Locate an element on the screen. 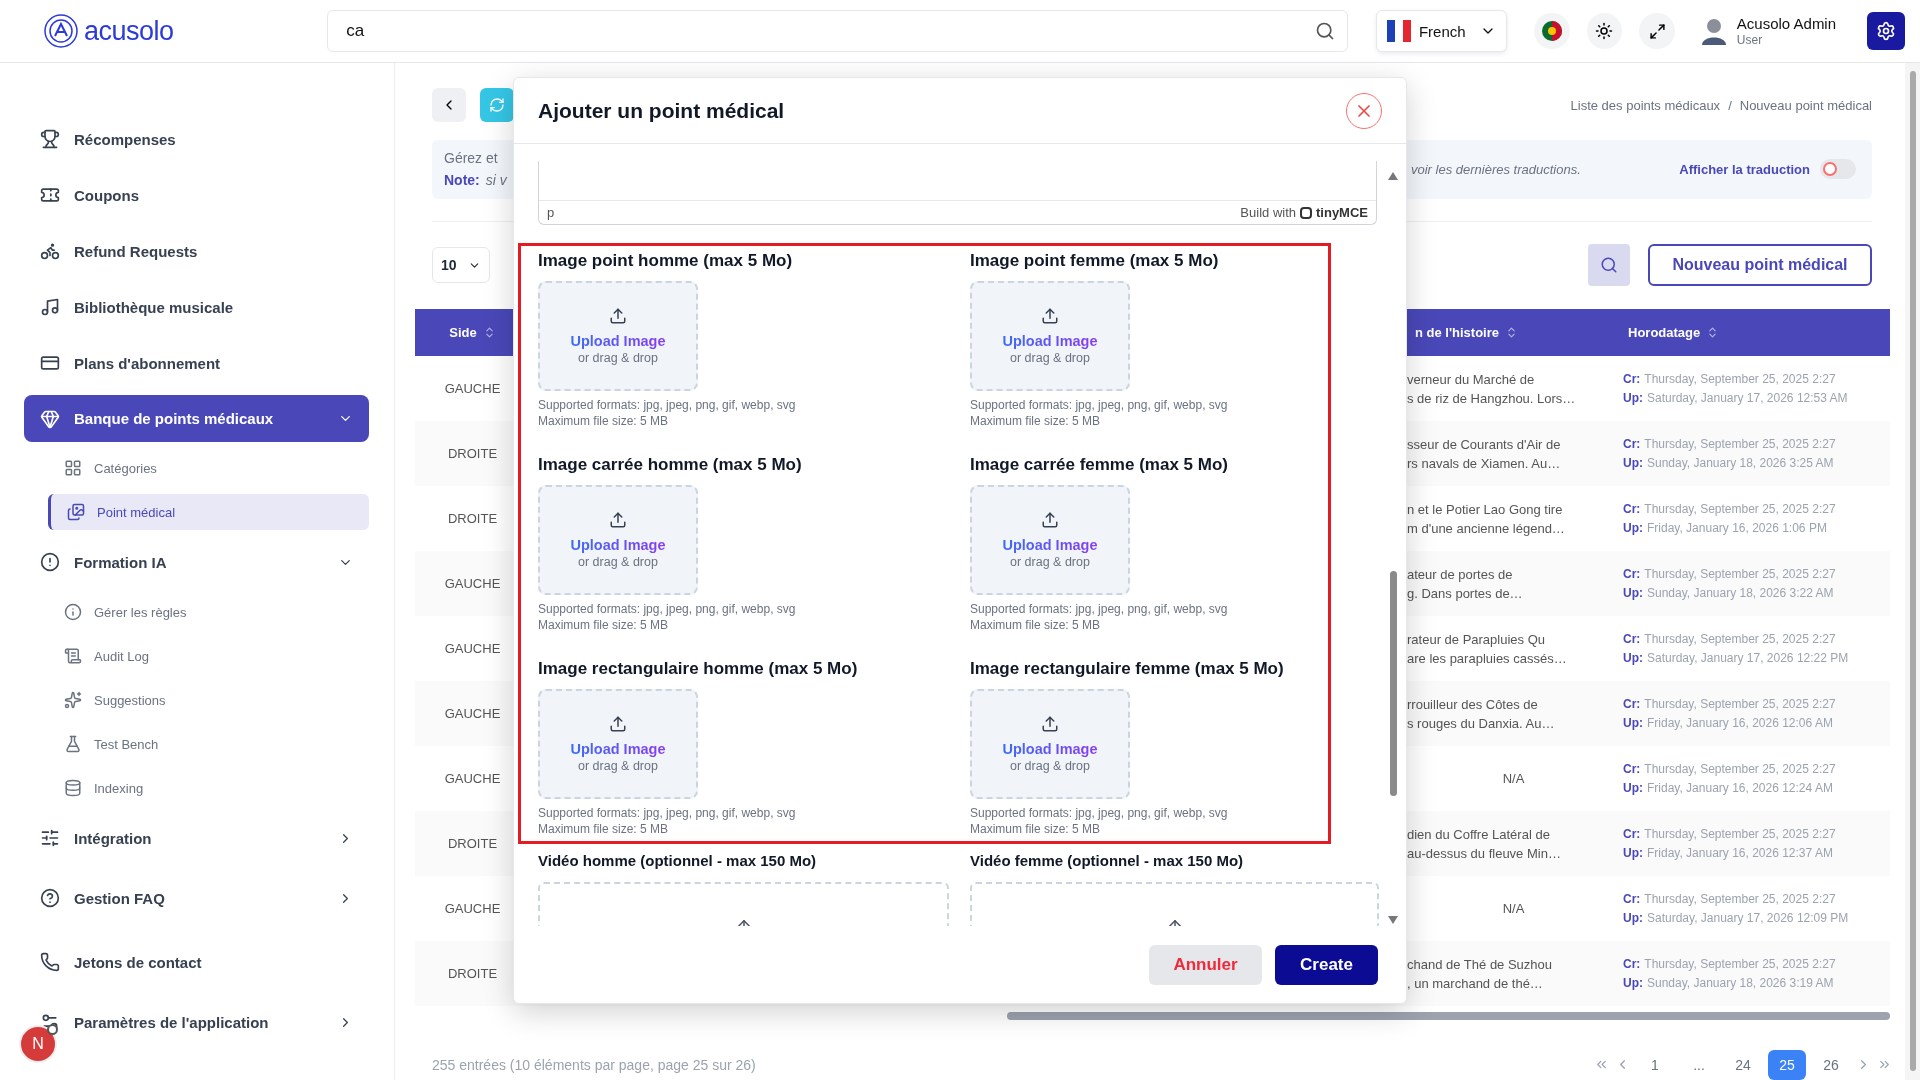 The height and width of the screenshot is (1080, 1920). sidebar-item: Refund Requests is located at coordinates (213, 251).